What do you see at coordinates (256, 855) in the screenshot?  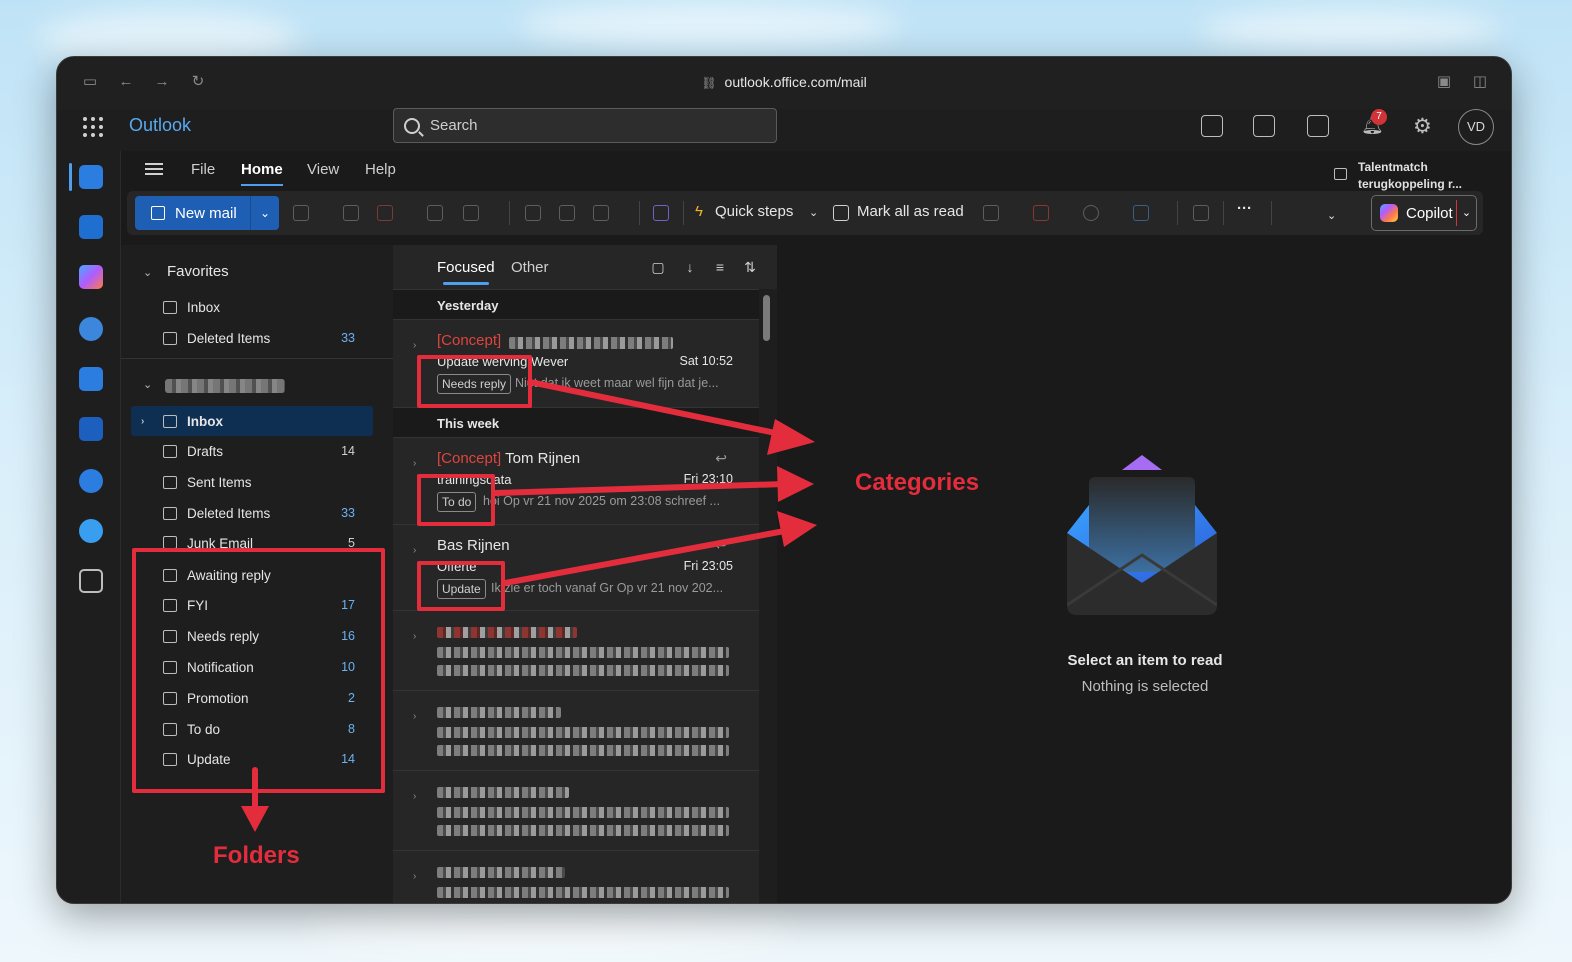 I see `annotation-folders: Folders` at bounding box center [256, 855].